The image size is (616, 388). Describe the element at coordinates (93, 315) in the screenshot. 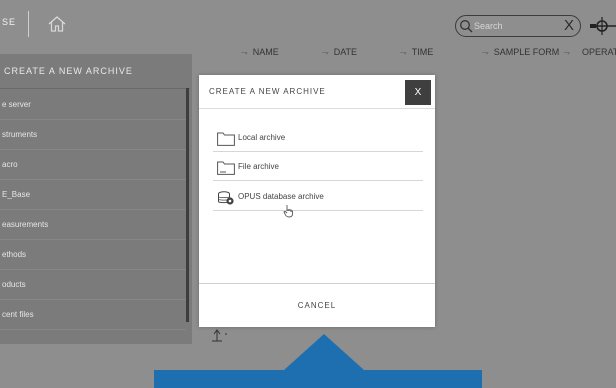

I see `sidebar-item-recent-files: cent files` at that location.